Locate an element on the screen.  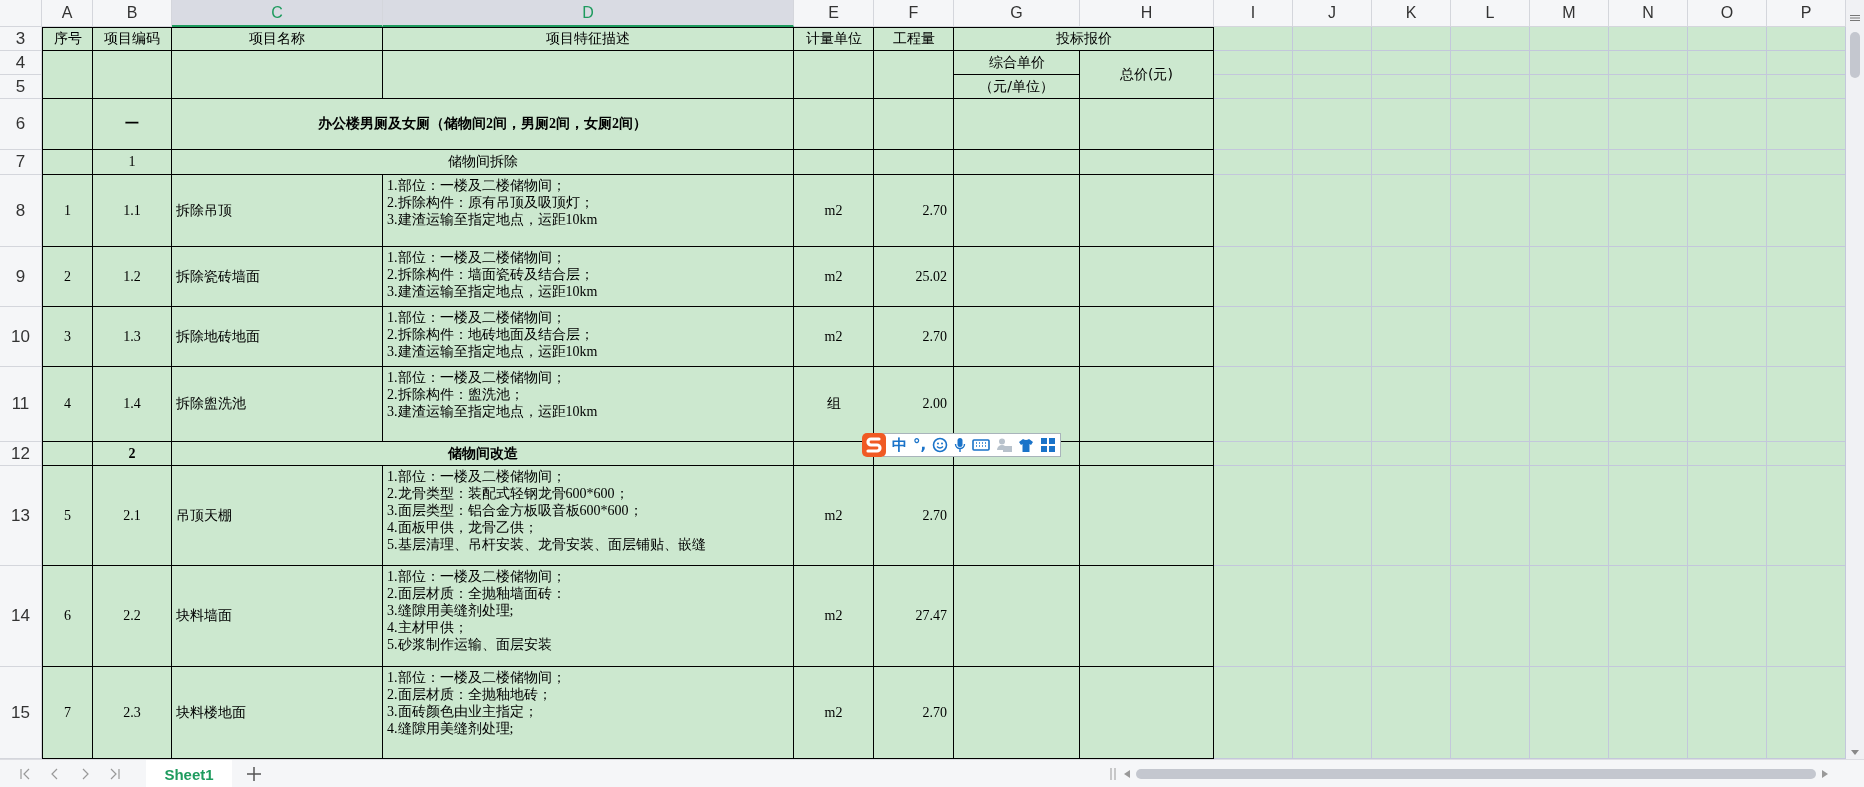
table-cell: 4 is located at coordinates (67, 404).